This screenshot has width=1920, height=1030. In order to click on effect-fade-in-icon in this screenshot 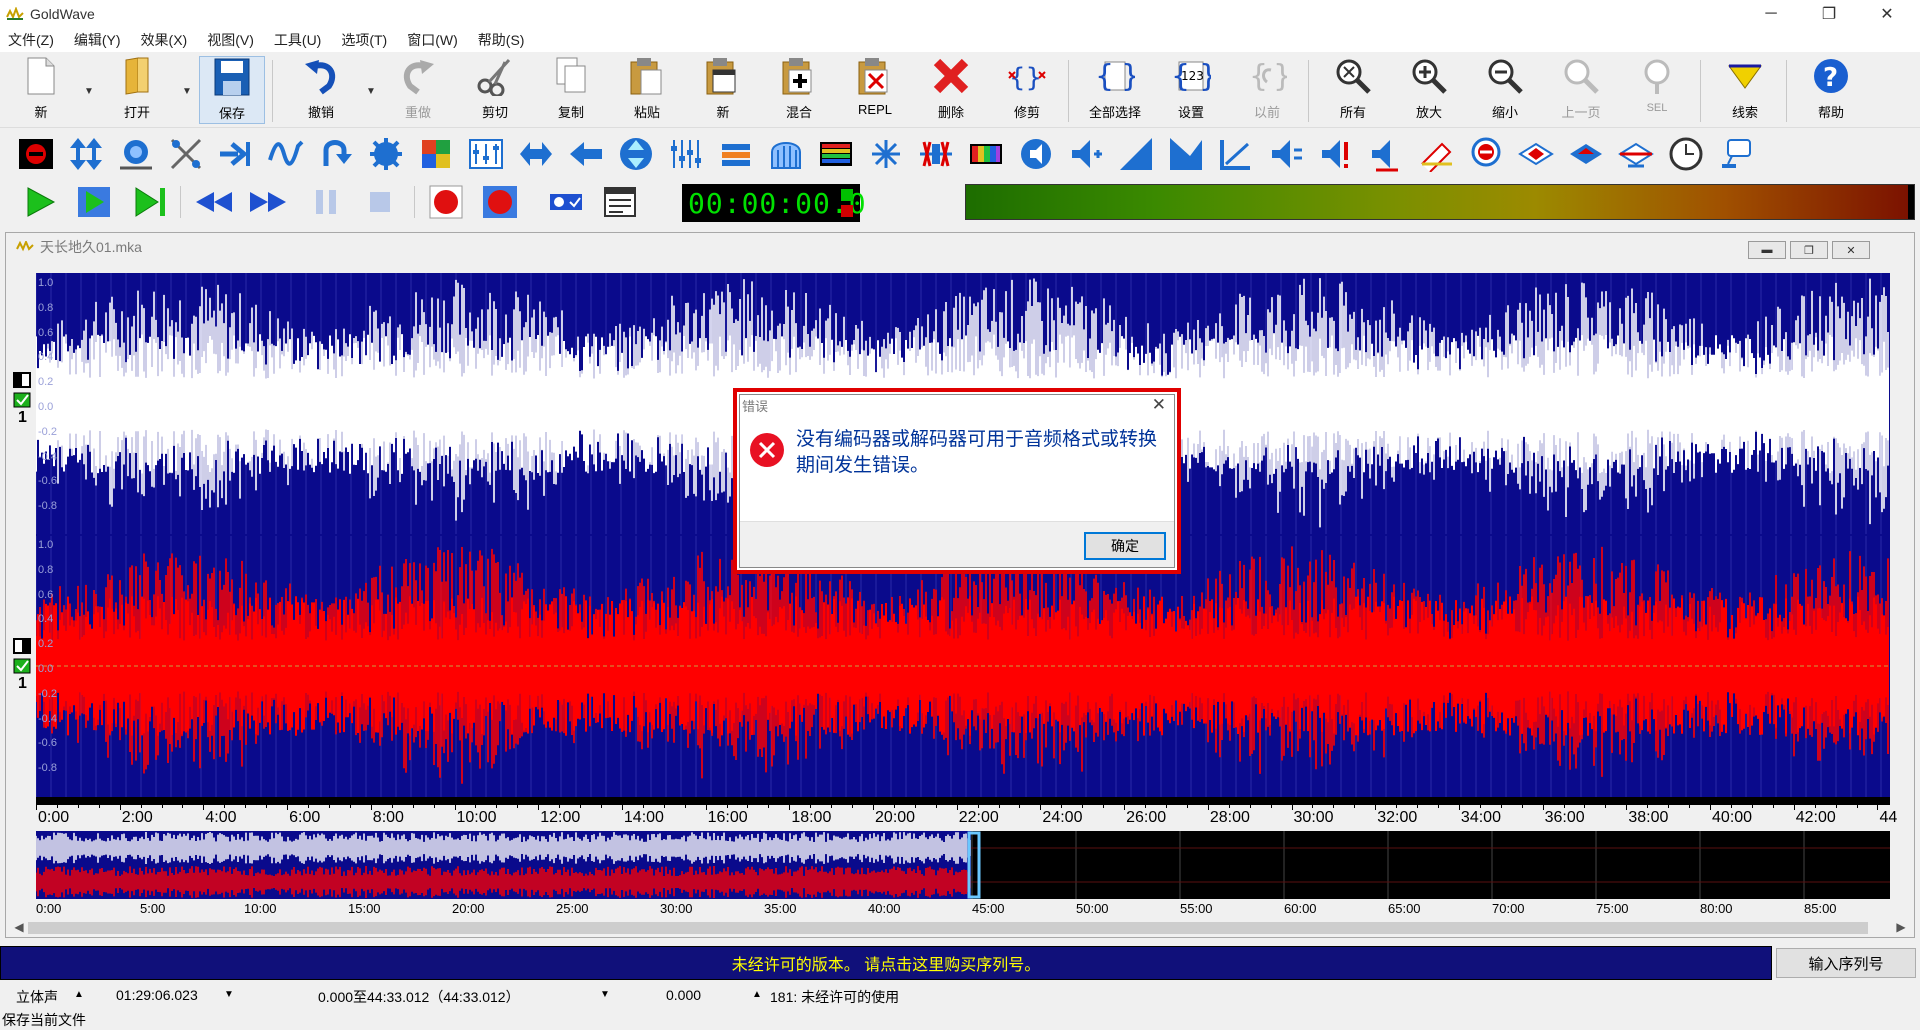, I will do `click(1136, 154)`.